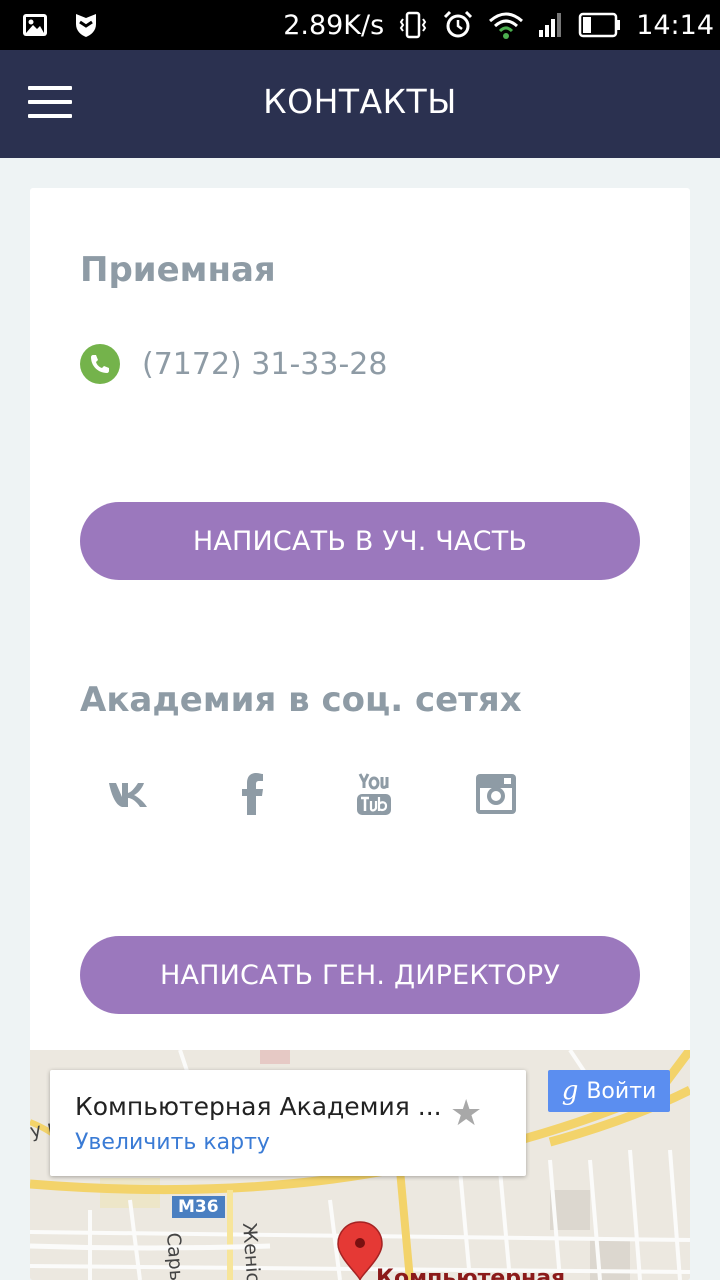  What do you see at coordinates (496, 794) in the screenshot?
I see `instagram-icon` at bounding box center [496, 794].